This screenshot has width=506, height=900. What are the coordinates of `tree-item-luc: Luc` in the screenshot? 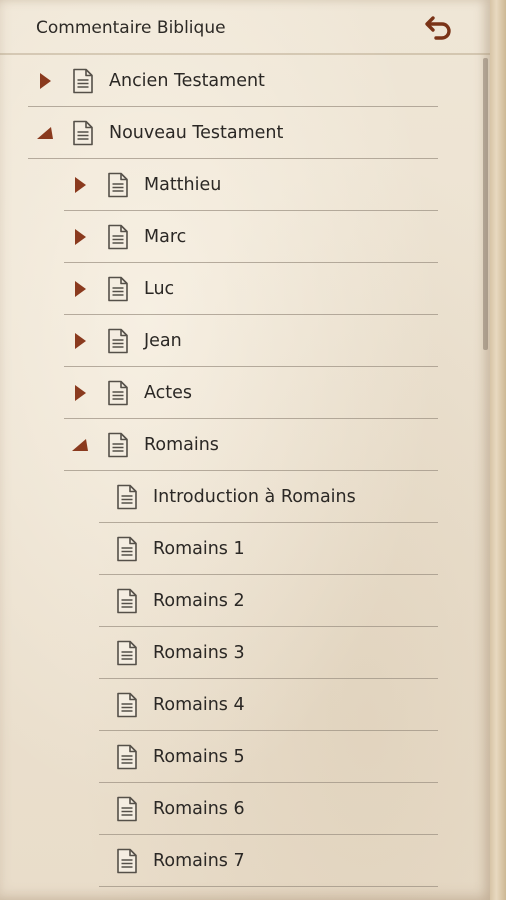 It's located at (245, 289).